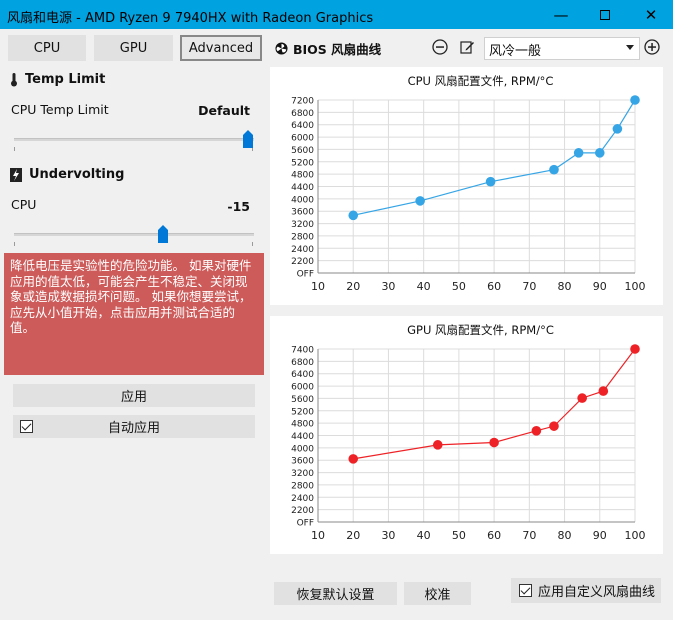 Image resolution: width=673 pixels, height=620 pixels. I want to click on temp-limit-slider-thumb, so click(248, 139).